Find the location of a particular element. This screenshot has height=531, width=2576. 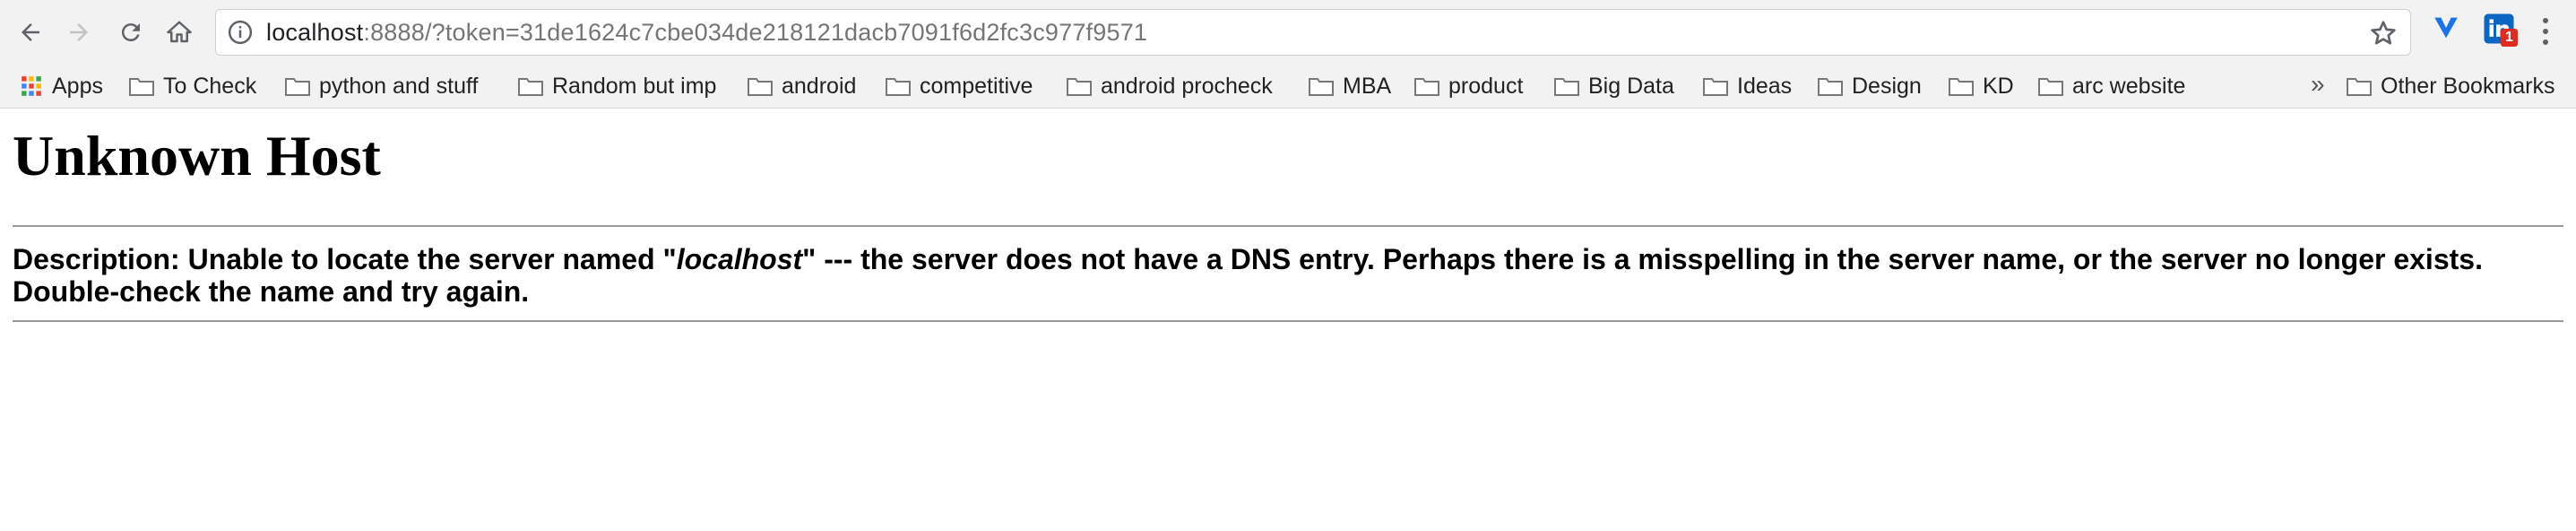

bookmark-folder-competitive: competitive is located at coordinates (959, 86).